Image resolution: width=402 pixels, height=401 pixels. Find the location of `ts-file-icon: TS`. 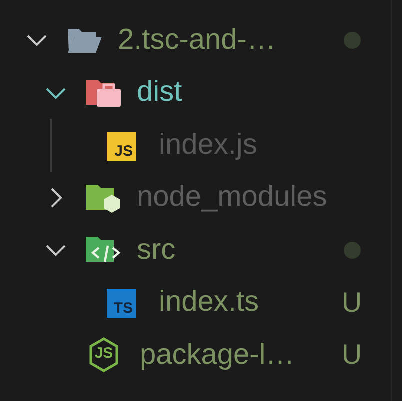

ts-file-icon: TS is located at coordinates (121, 303).